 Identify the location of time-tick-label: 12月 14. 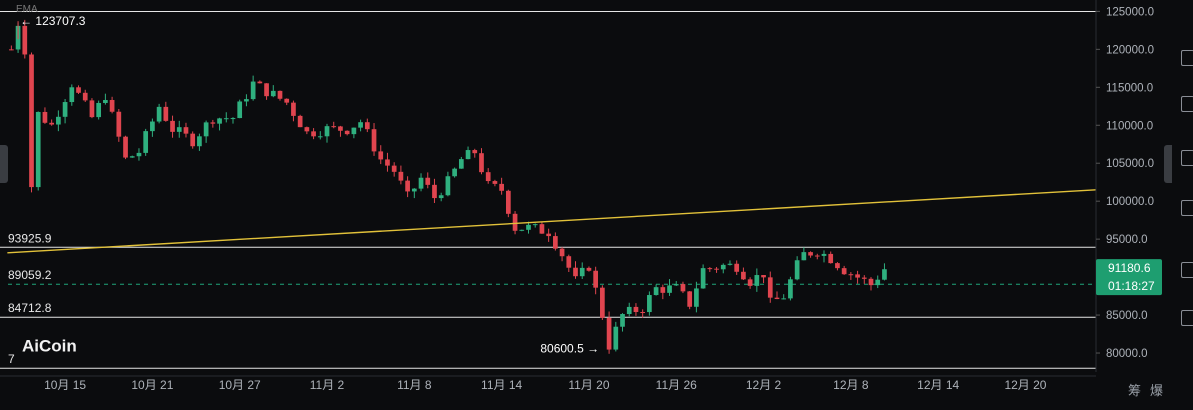
(938, 385).